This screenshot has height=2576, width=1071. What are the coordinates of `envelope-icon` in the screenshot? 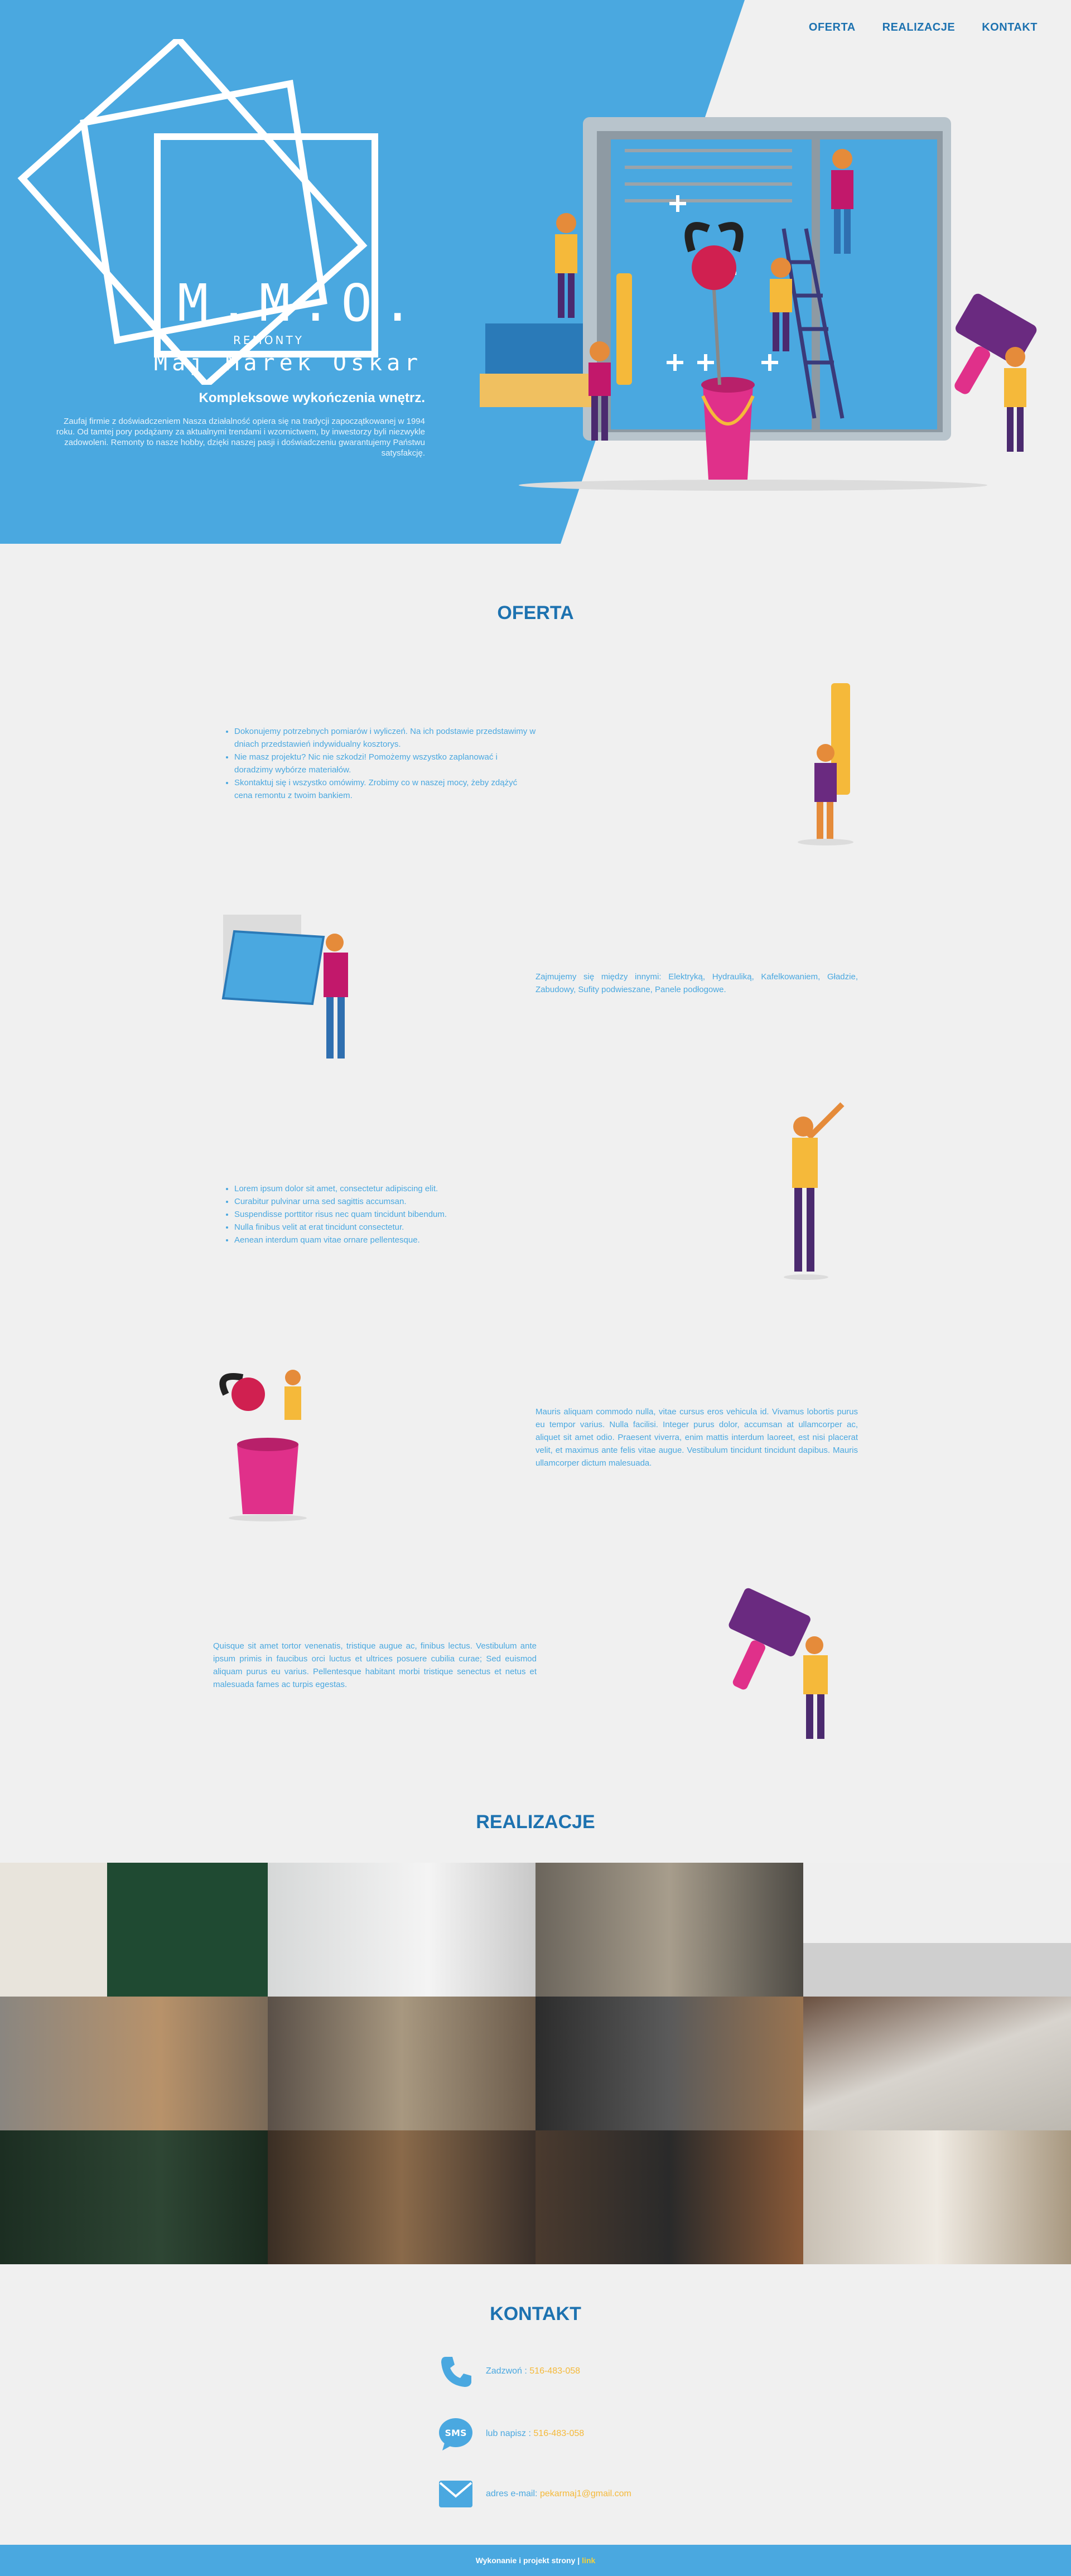 It's located at (456, 2494).